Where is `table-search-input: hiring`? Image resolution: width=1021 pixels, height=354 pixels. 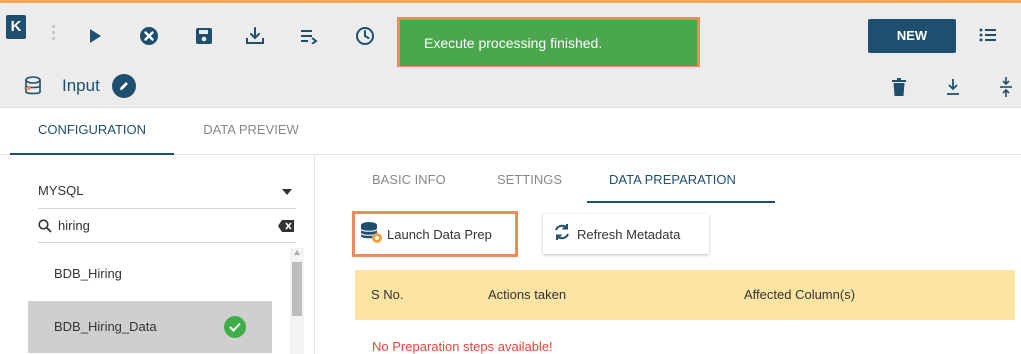 table-search-input: hiring is located at coordinates (167, 226).